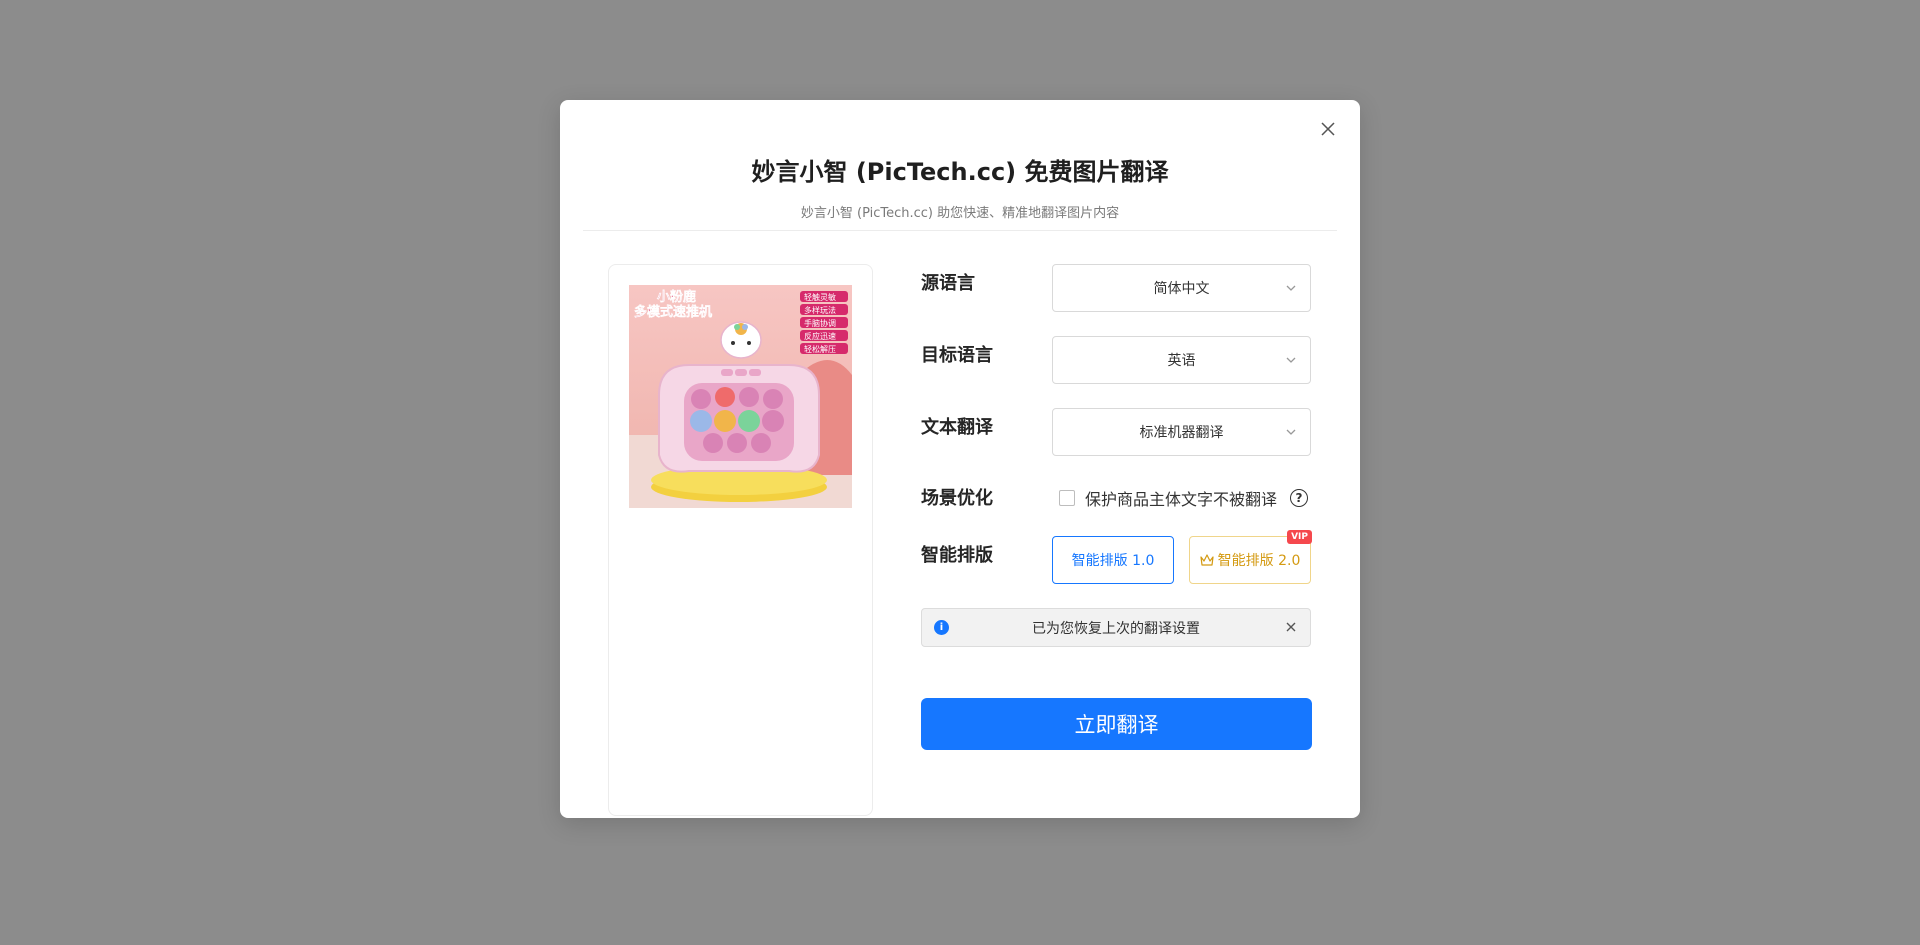 The image size is (1920, 945). Describe the element at coordinates (948, 283) in the screenshot. I see `source-language-label: 源语言` at that location.